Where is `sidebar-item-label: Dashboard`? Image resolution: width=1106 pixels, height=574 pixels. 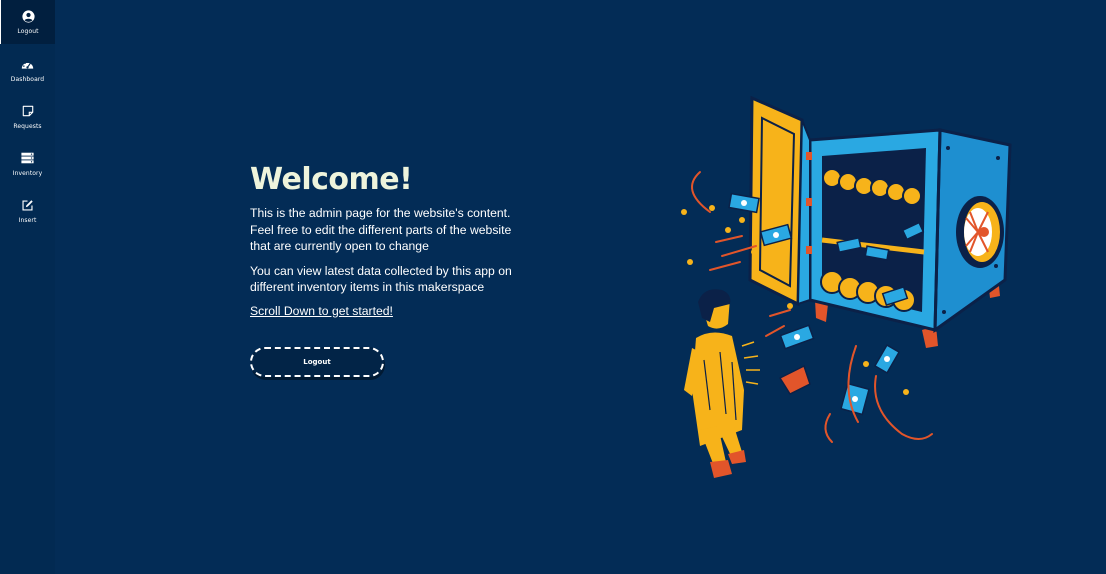
sidebar-item-label: Dashboard is located at coordinates (27, 79).